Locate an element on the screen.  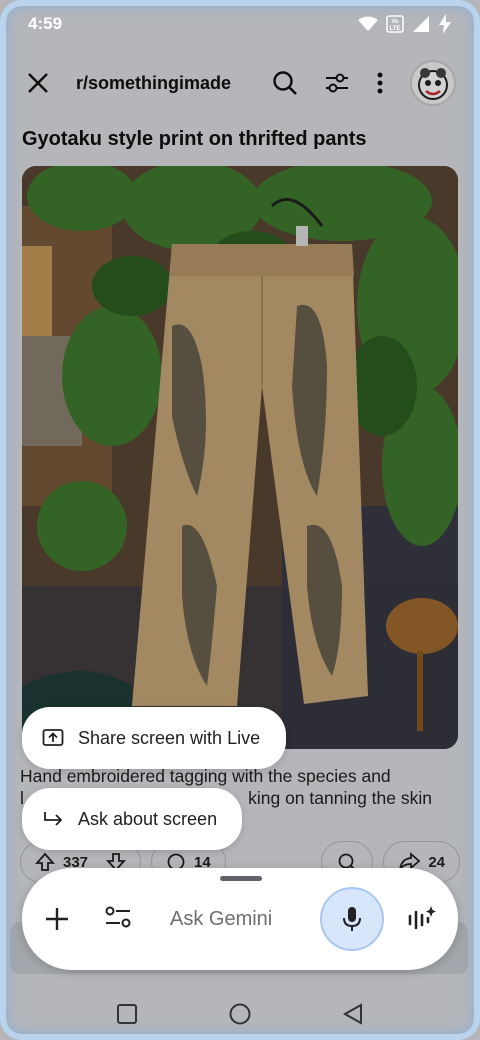
gemini-input-bar: Ask Gemini is located at coordinates (240, 919).